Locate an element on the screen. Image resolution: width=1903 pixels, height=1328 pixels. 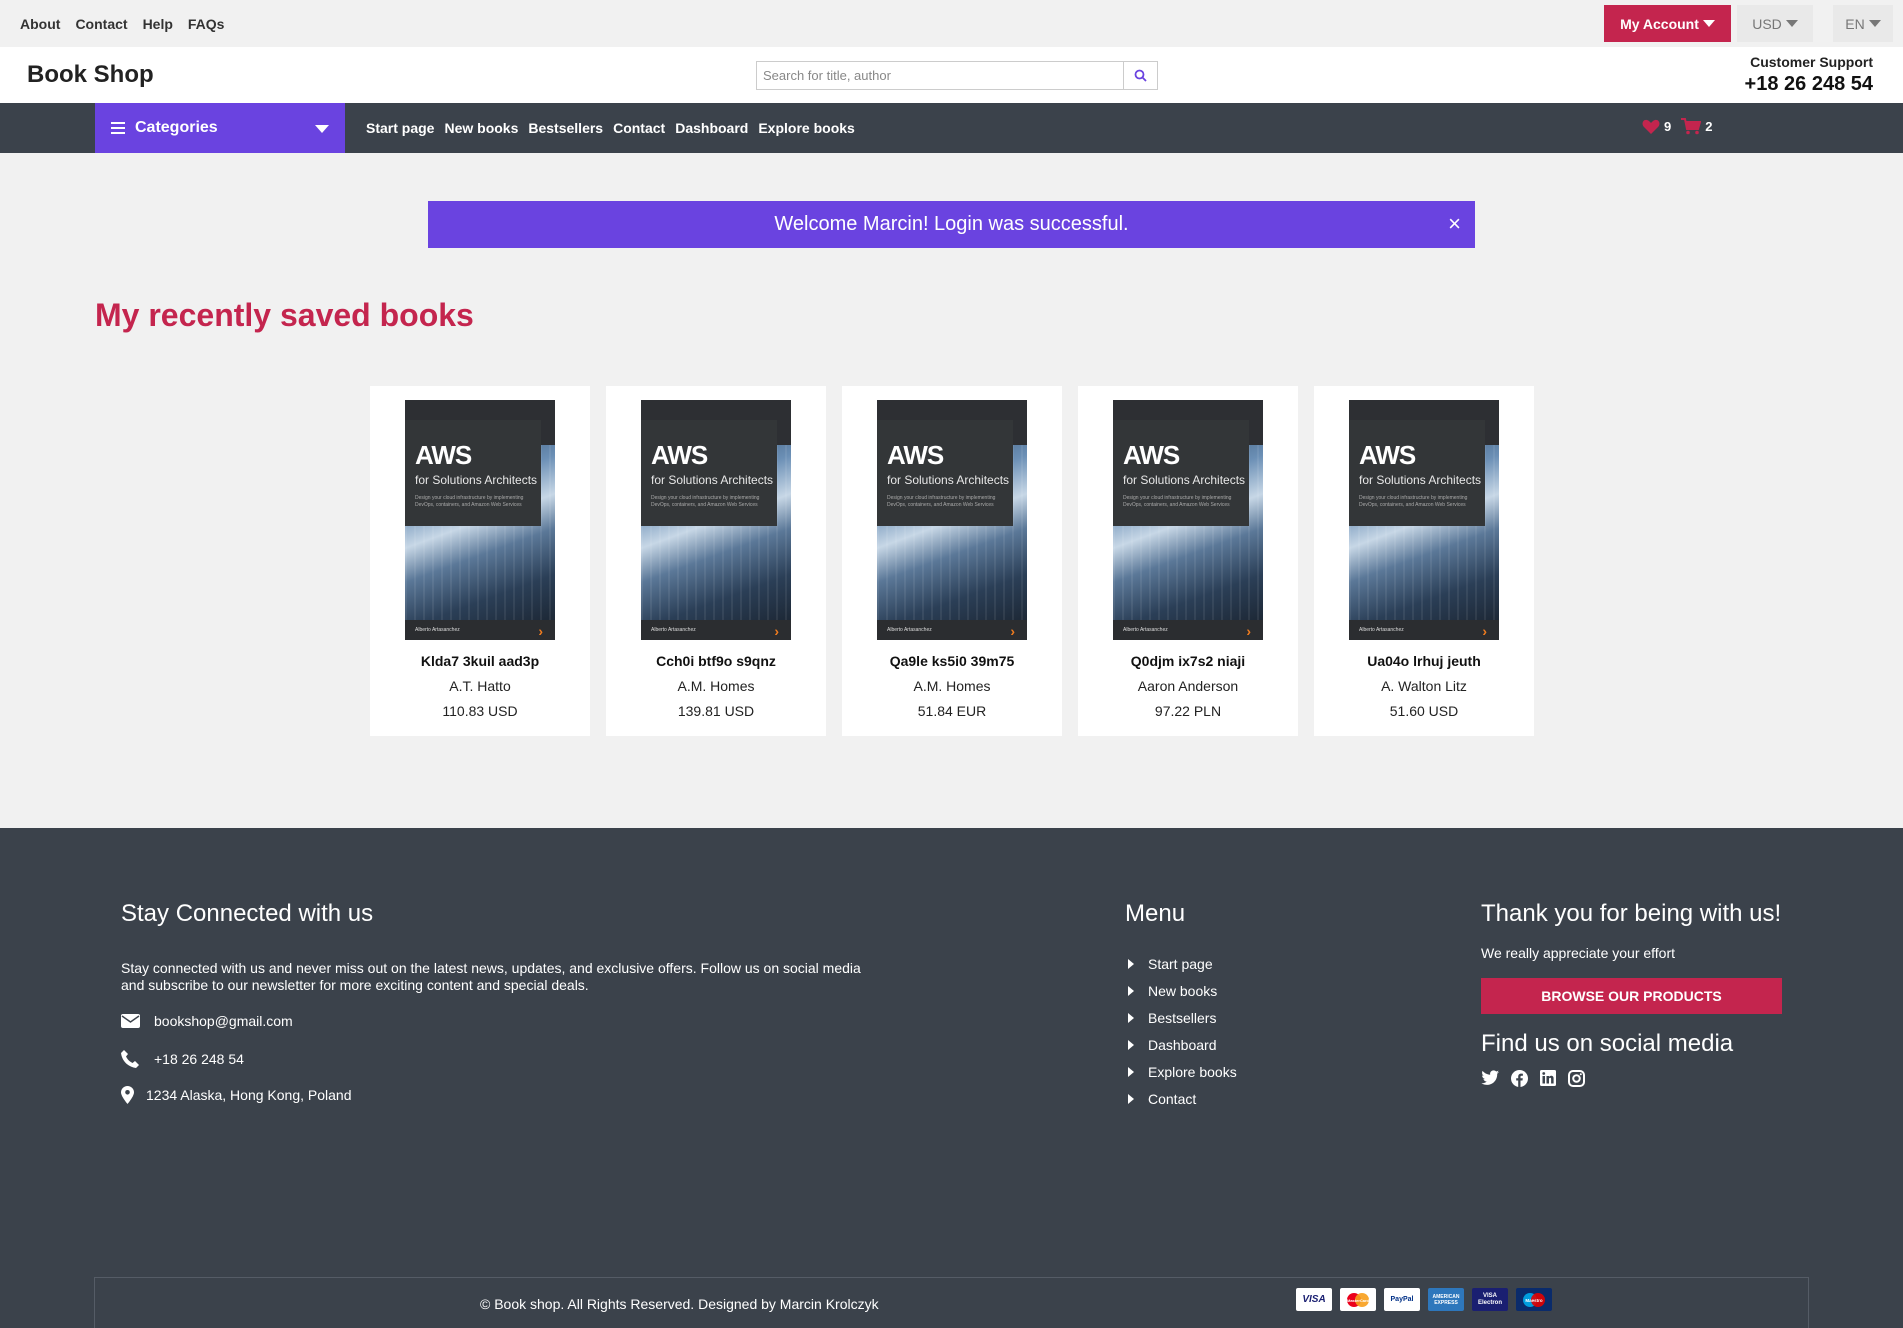
categories-label: Categories is located at coordinates (176, 127).